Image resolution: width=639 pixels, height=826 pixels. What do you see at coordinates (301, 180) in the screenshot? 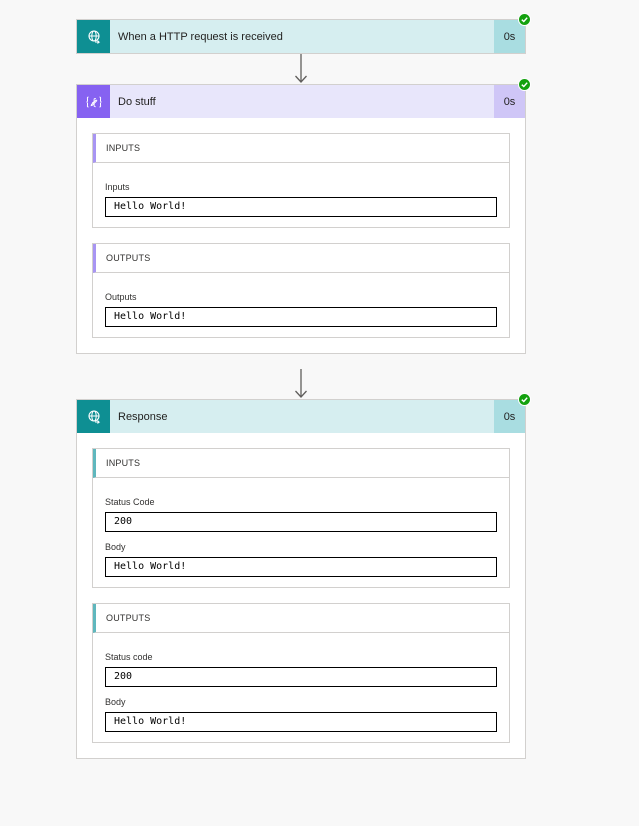
I see `inputs-section: INPUTS Inputs Hello World!` at bounding box center [301, 180].